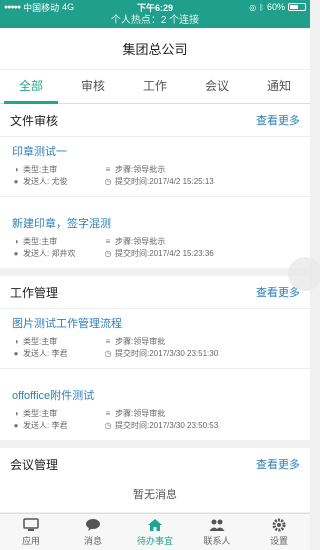 The image size is (320, 550). What do you see at coordinates (34, 292) in the screenshot?
I see `section-title: 工作管理` at bounding box center [34, 292].